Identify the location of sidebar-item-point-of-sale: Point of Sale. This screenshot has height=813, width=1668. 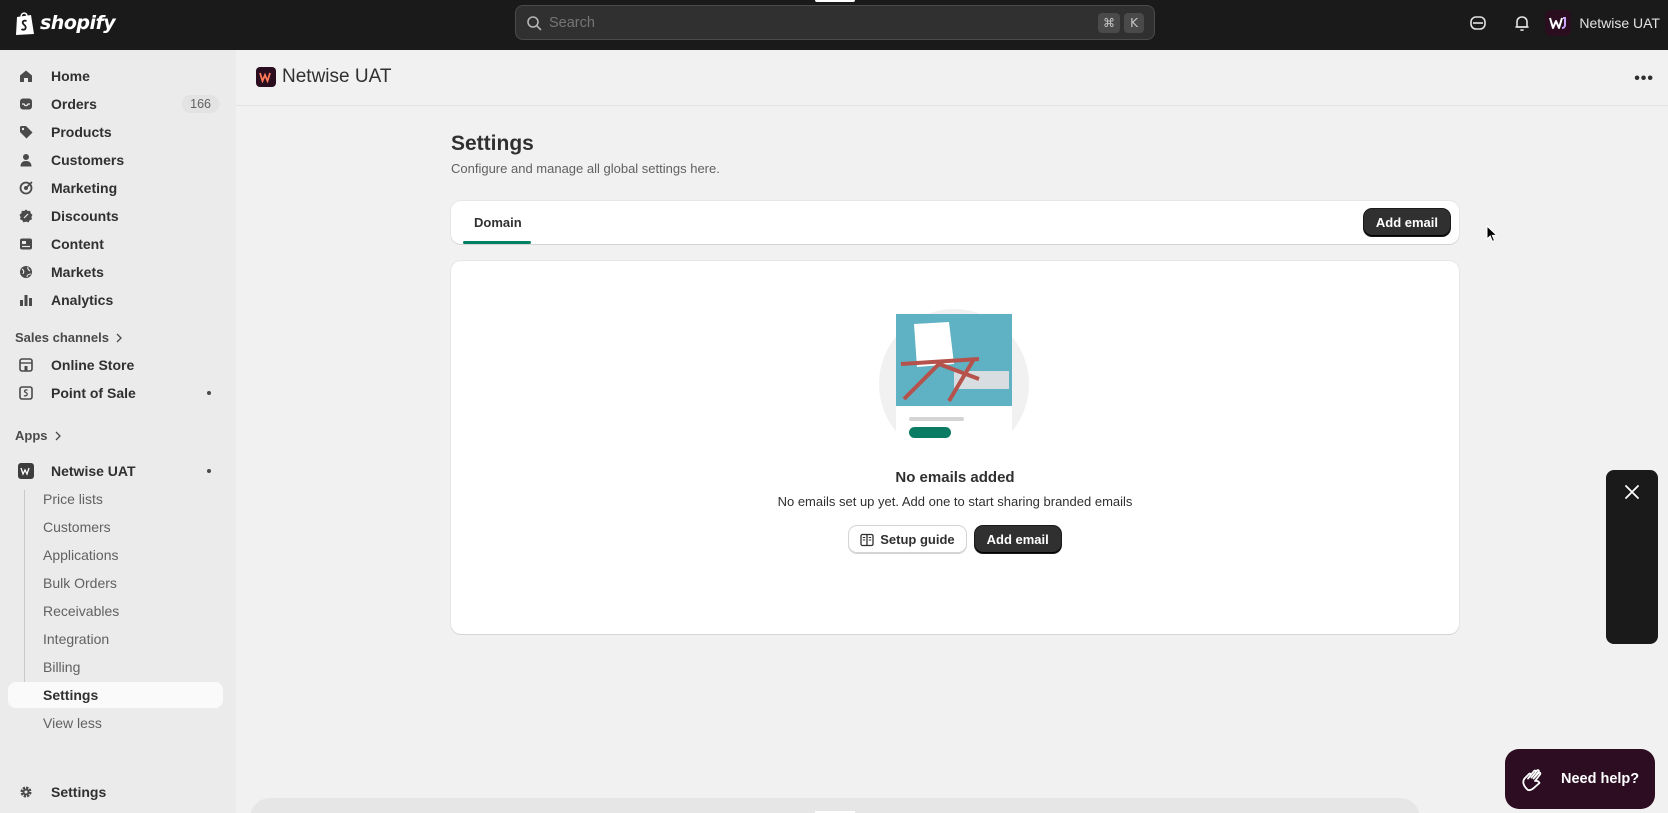
(115, 393).